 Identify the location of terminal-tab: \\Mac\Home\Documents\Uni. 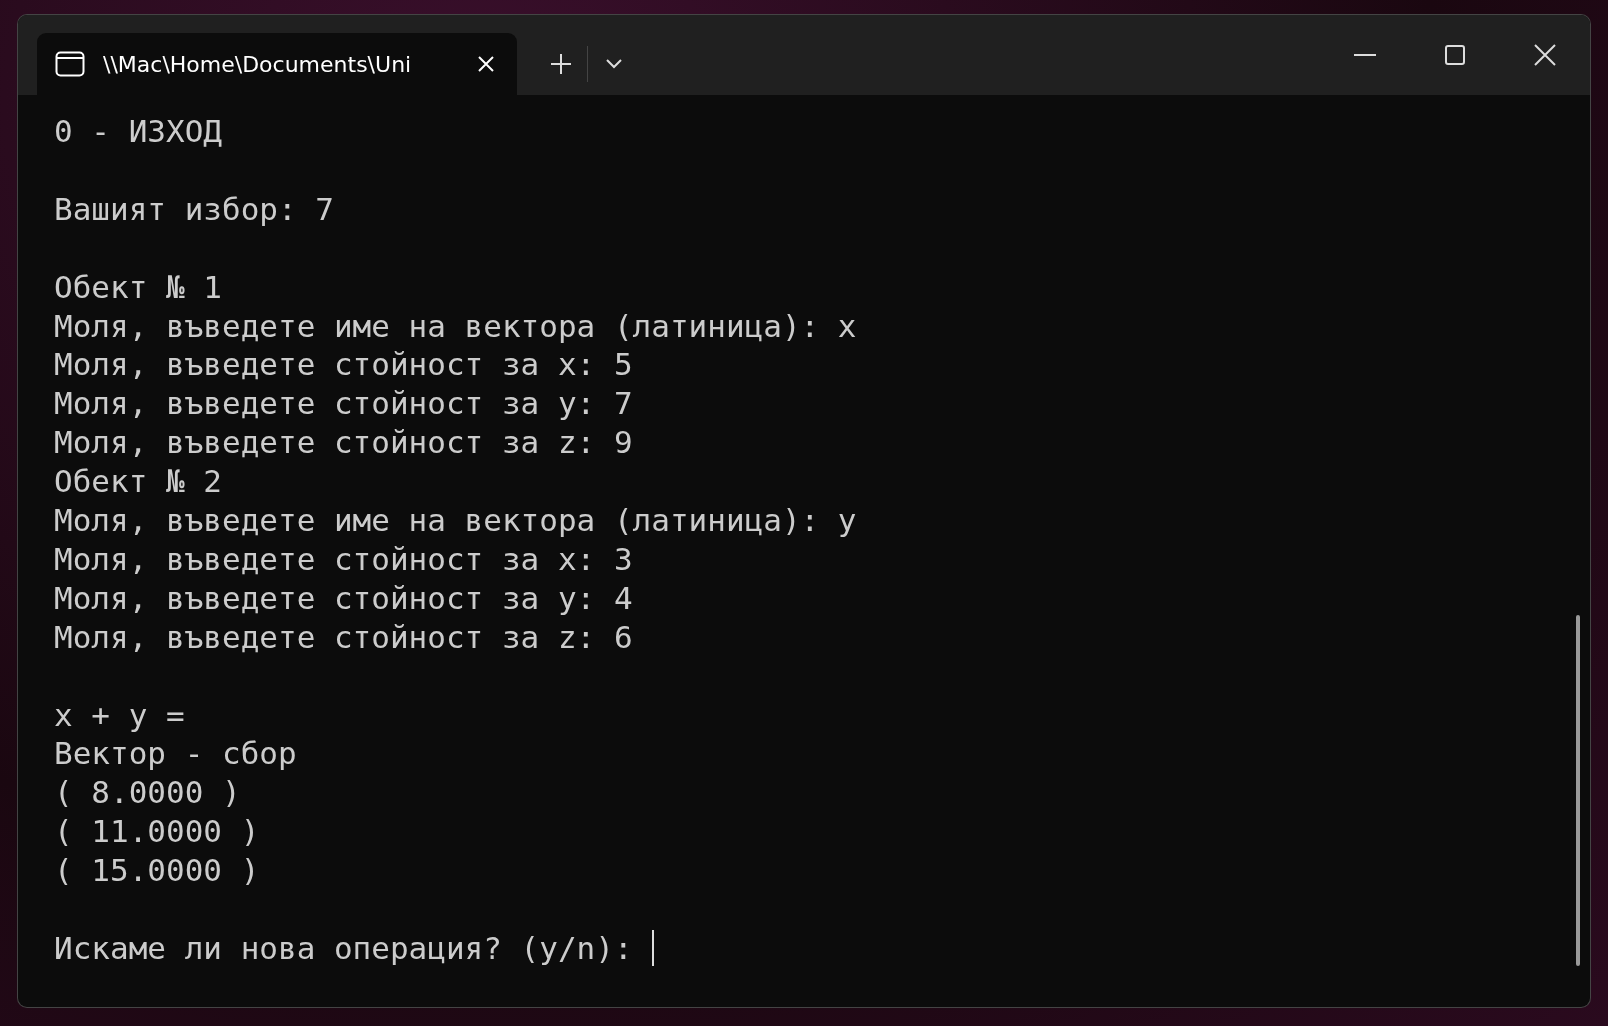
(277, 64).